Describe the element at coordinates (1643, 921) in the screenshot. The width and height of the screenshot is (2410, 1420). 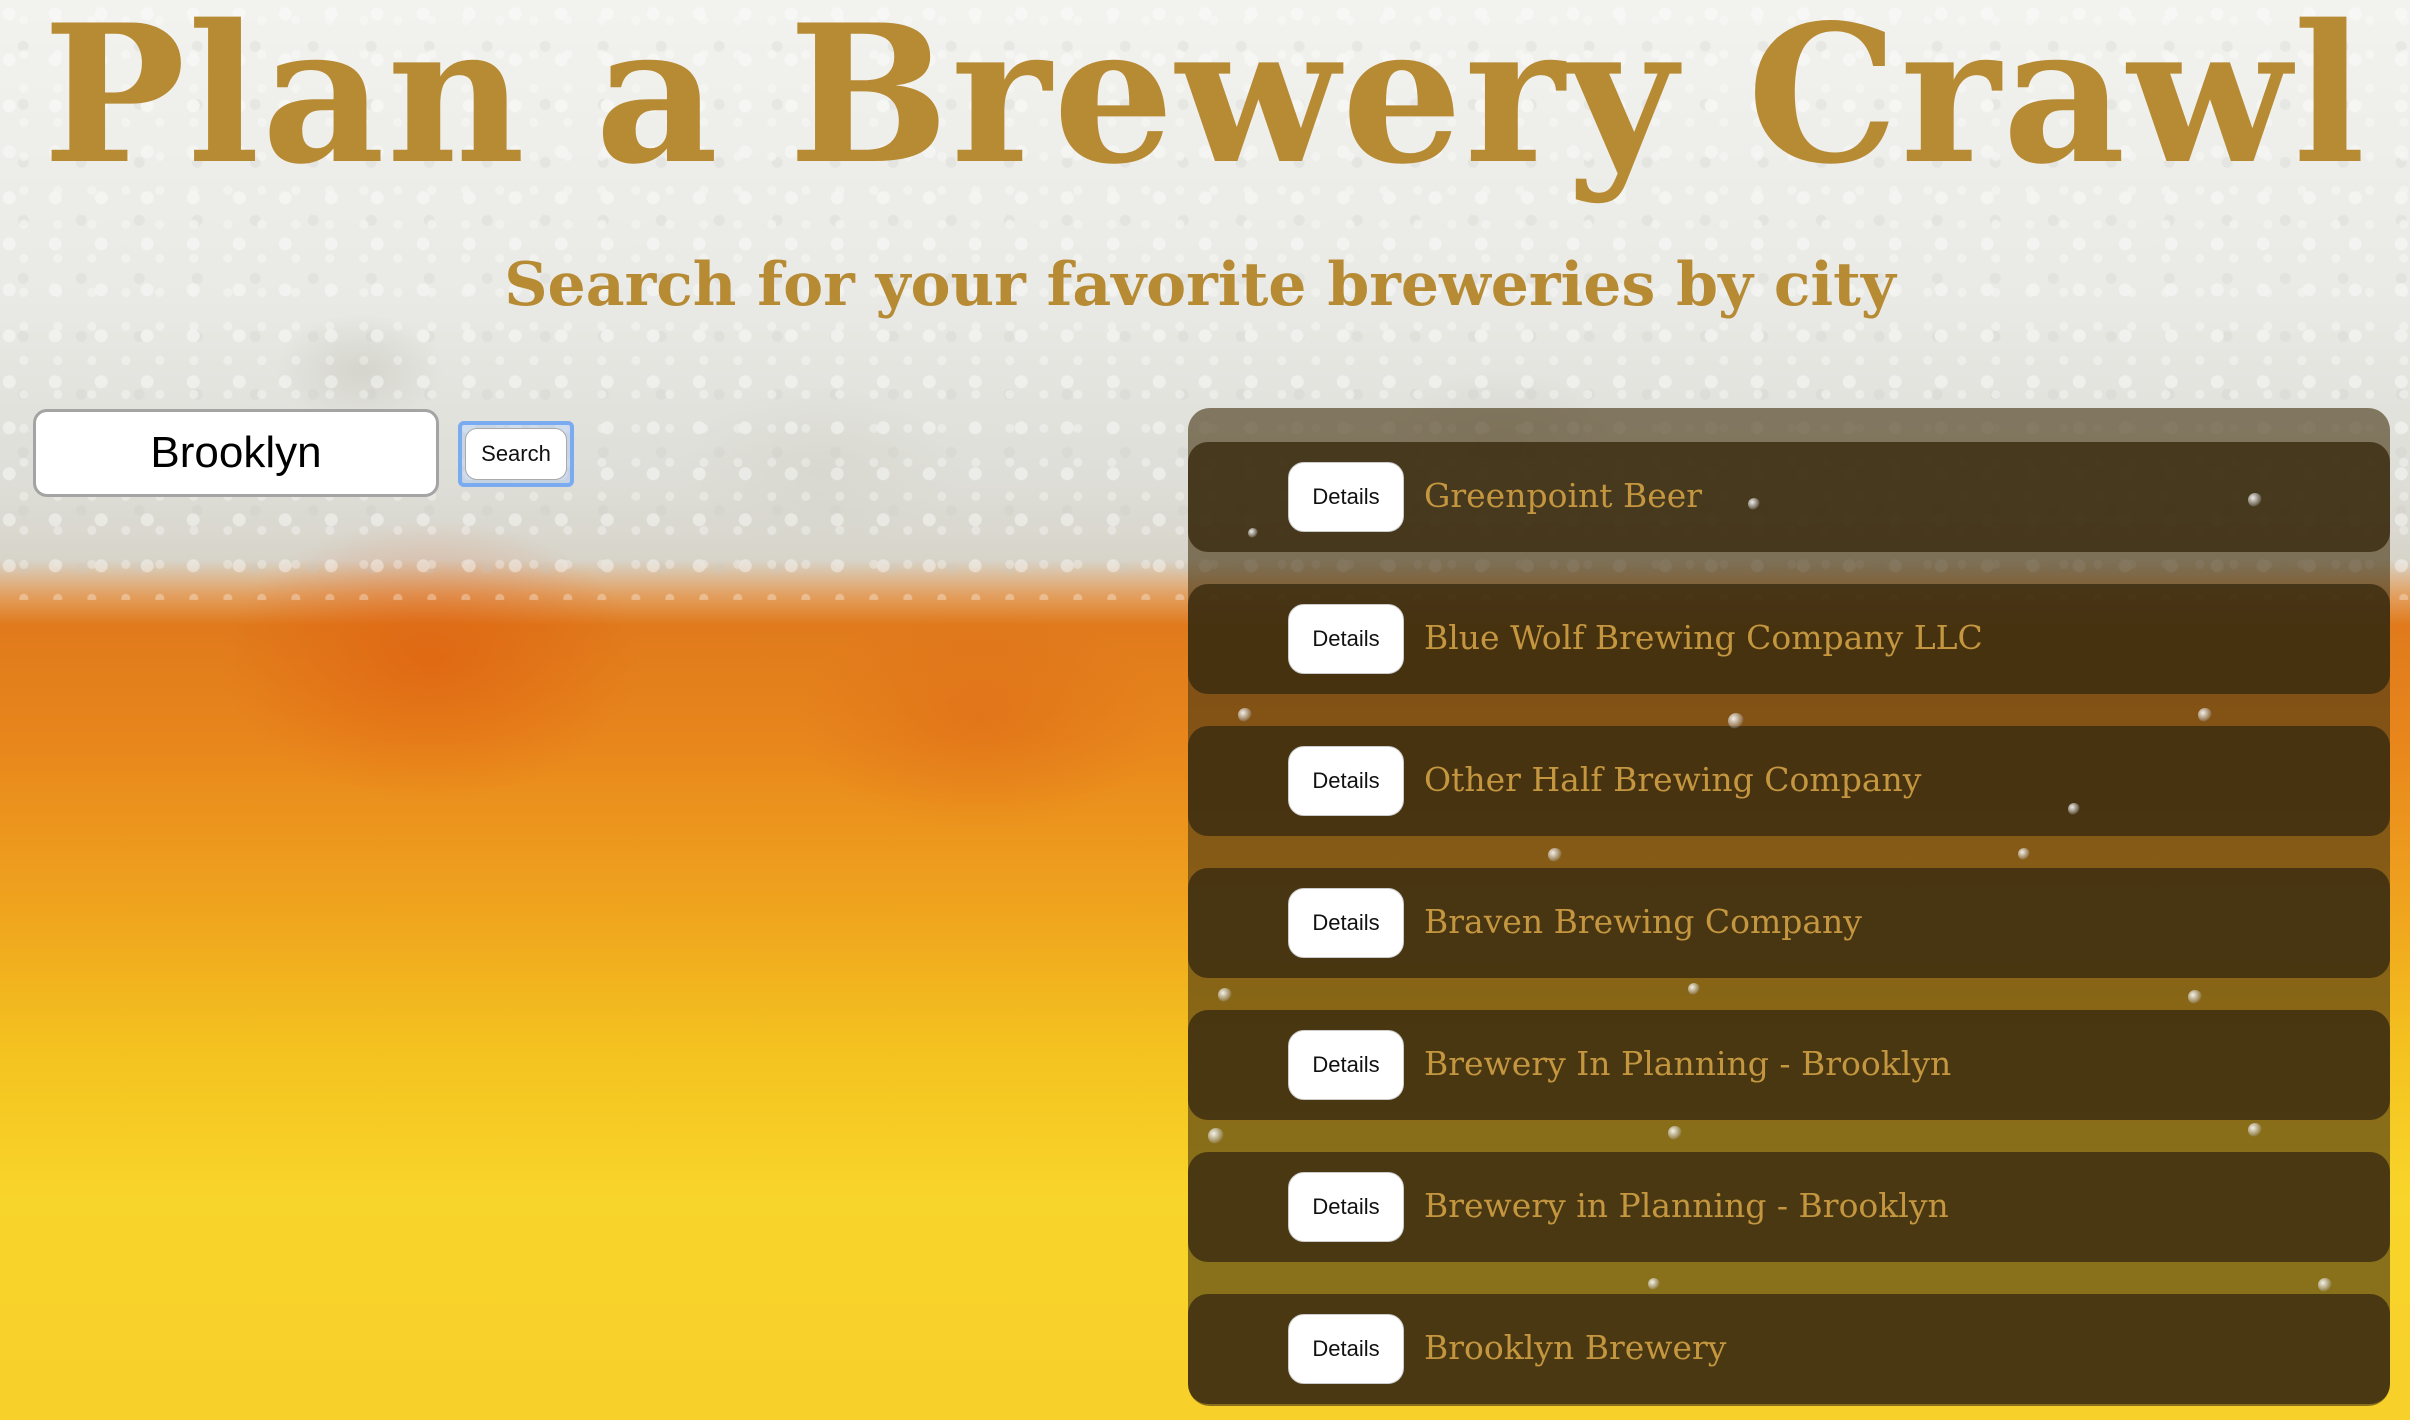
I see `brewery-name: Braven Brewing Company` at that location.